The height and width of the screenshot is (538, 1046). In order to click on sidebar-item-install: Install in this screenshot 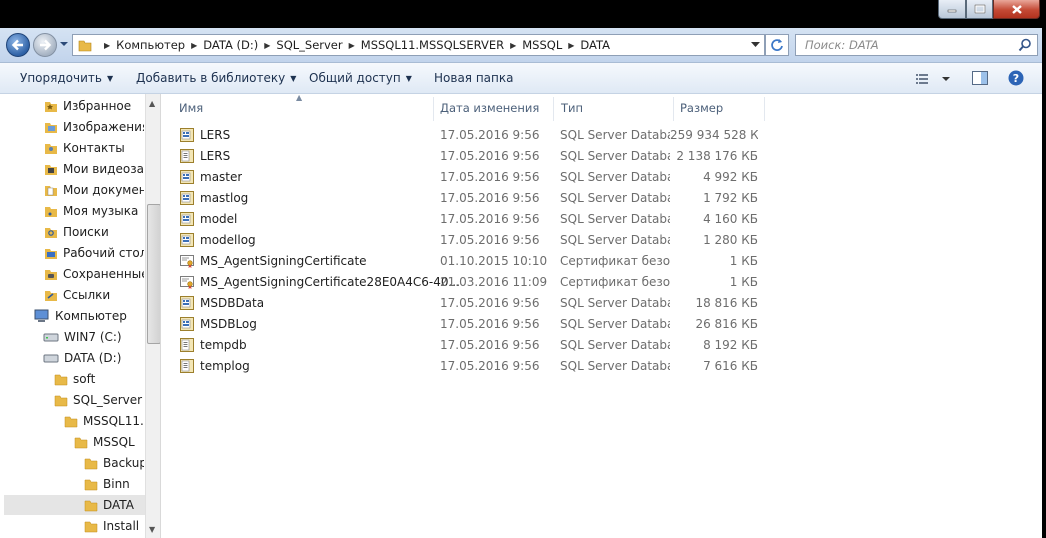, I will do `click(114, 526)`.